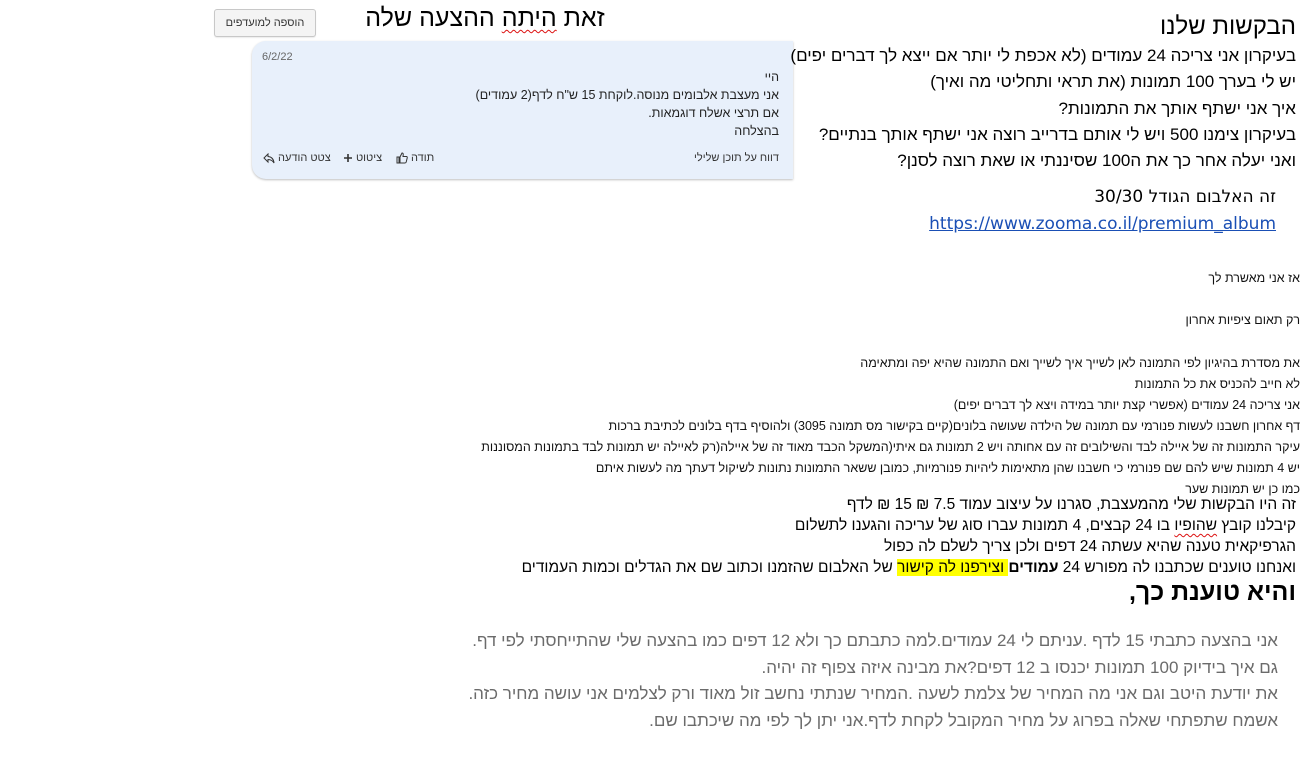  Describe the element at coordinates (304, 158) in the screenshot. I see `quote-message-label: צטט הודעה` at that location.